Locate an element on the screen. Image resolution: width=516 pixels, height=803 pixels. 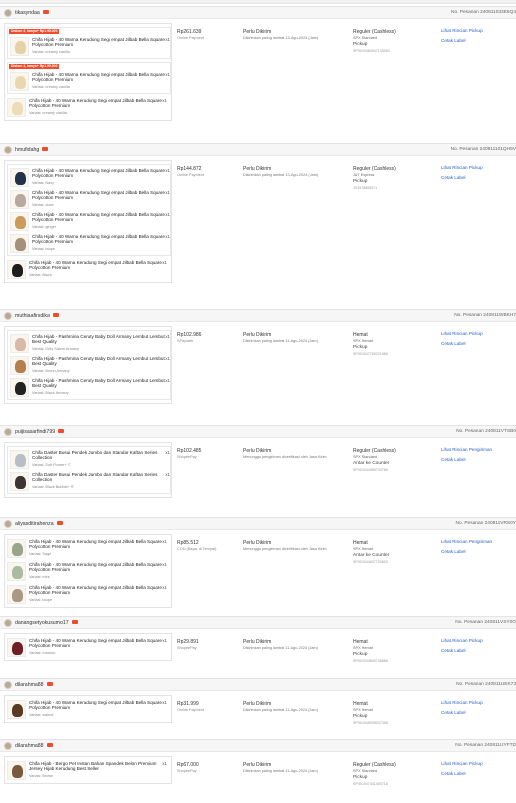
buyer-username: hmufidahg is located at coordinates (32, 150).